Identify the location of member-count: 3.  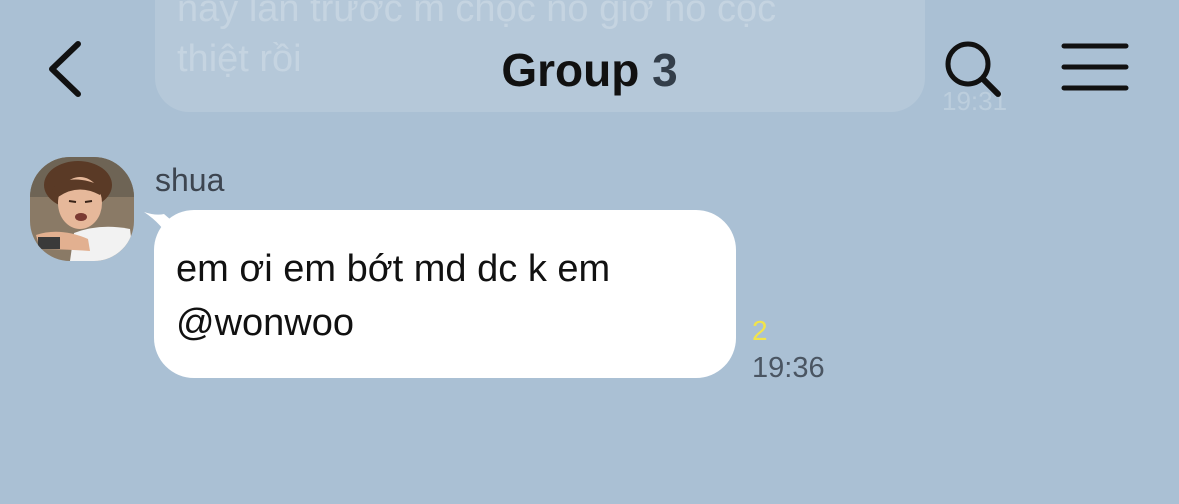
(665, 70).